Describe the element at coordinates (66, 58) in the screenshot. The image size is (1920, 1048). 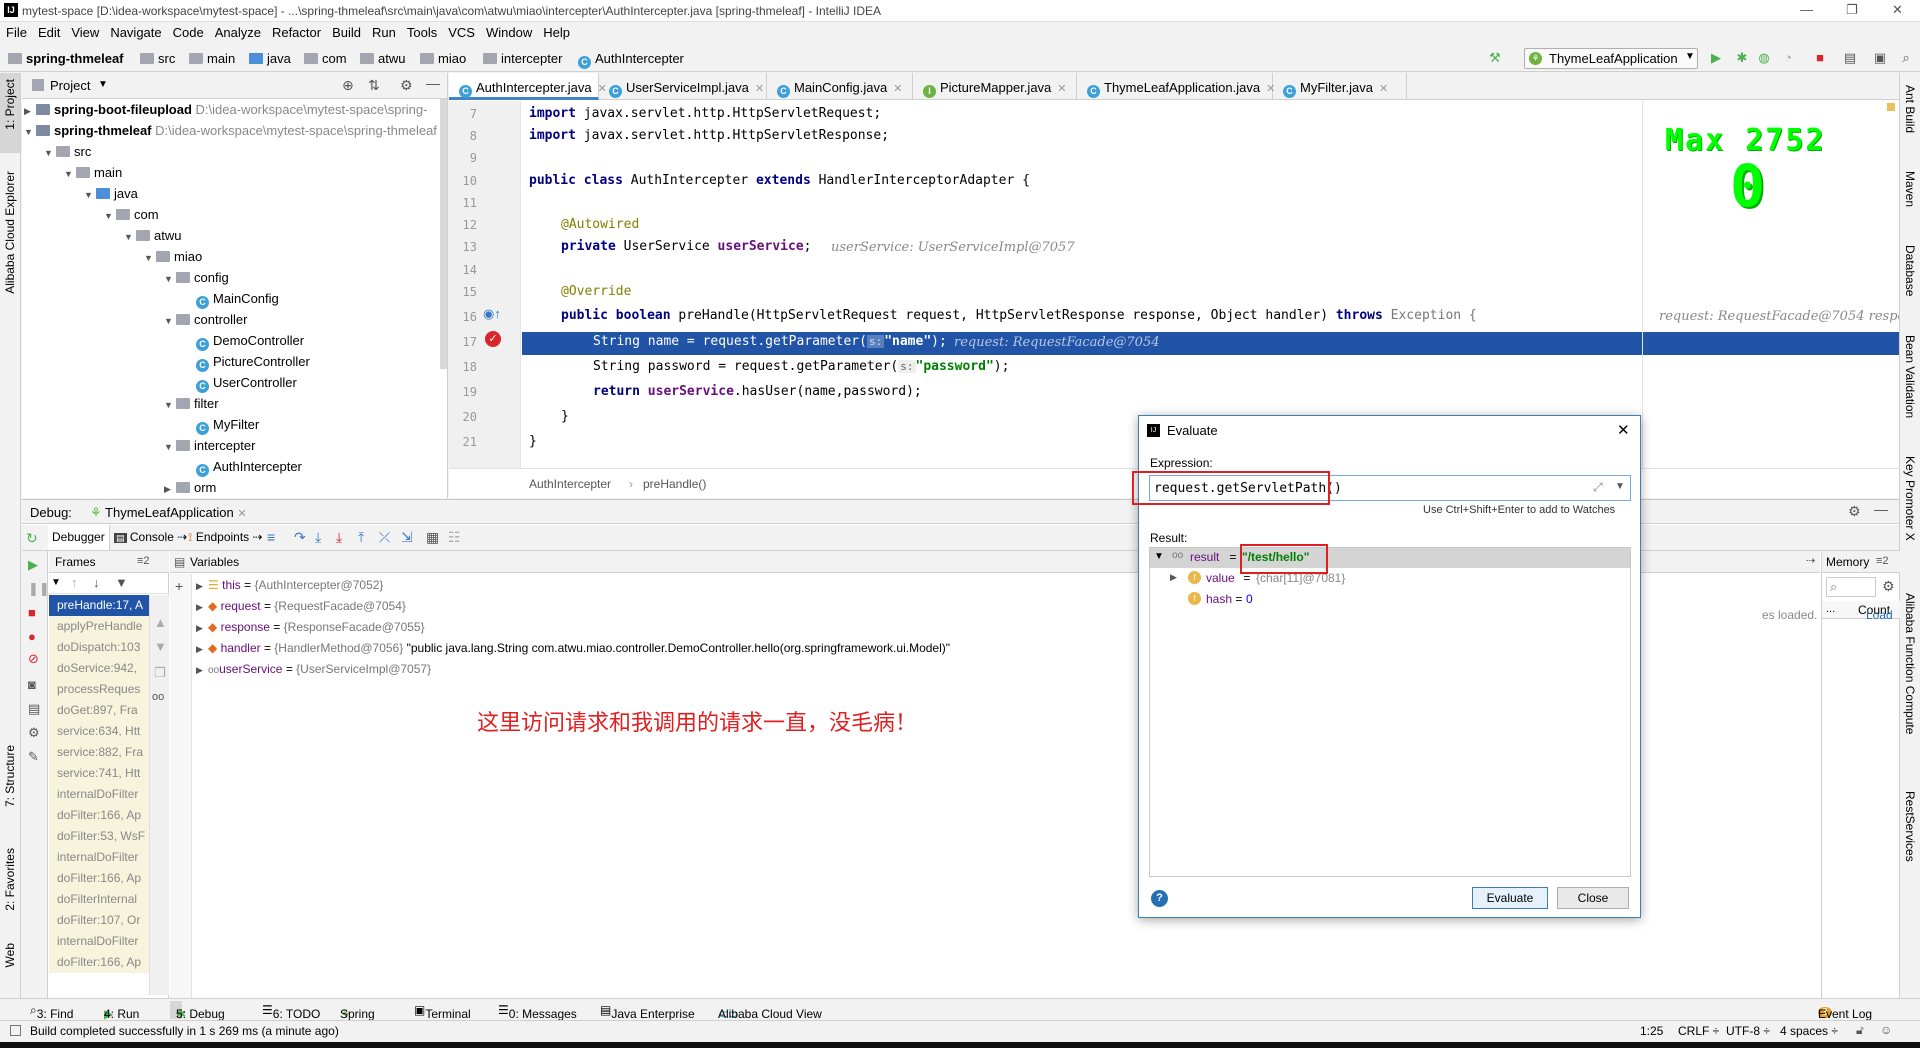
I see `breadcrumb-project: spring-thmeleaf` at that location.